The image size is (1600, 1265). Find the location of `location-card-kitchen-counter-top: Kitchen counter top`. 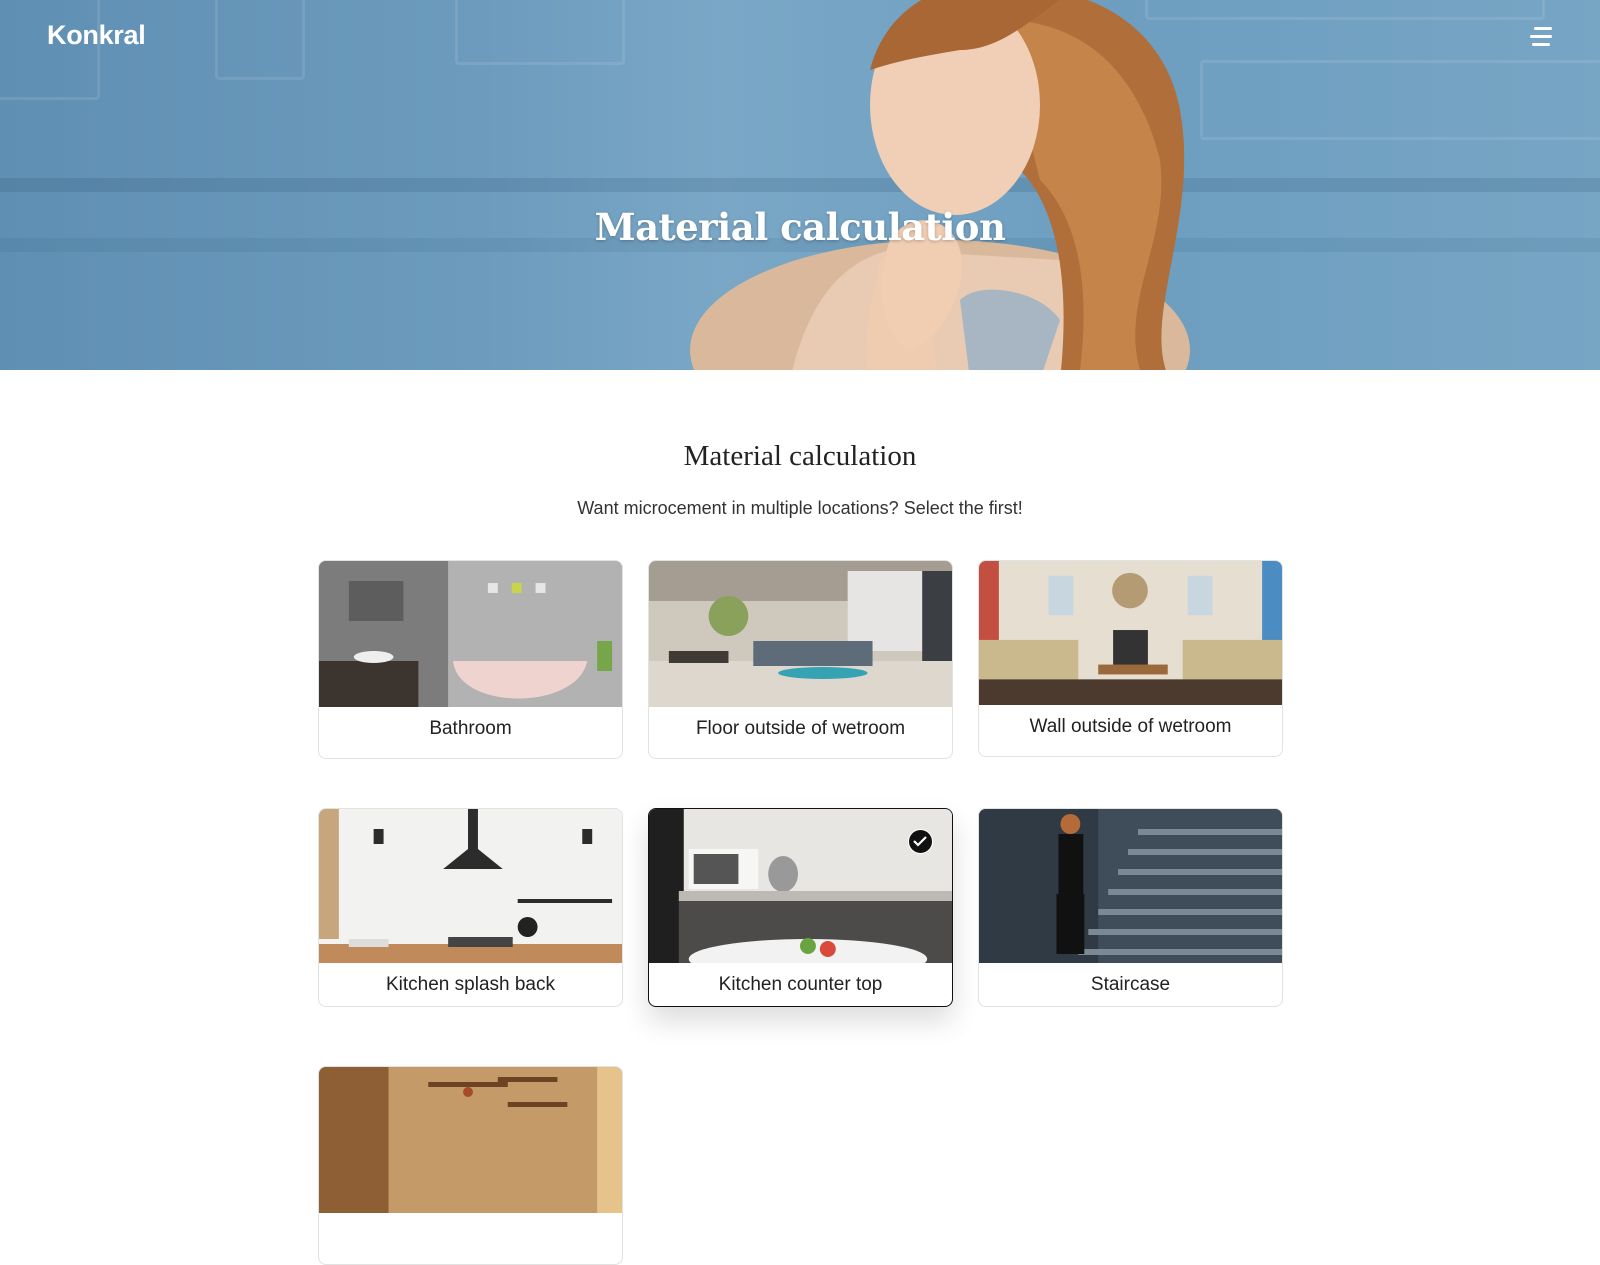

location-card-kitchen-counter-top: Kitchen counter top is located at coordinates (800, 907).